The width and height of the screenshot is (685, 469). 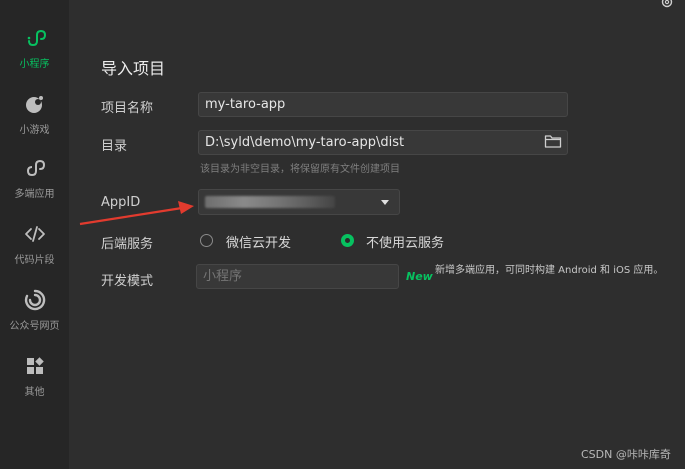 I want to click on directory-input, so click(x=383, y=142).